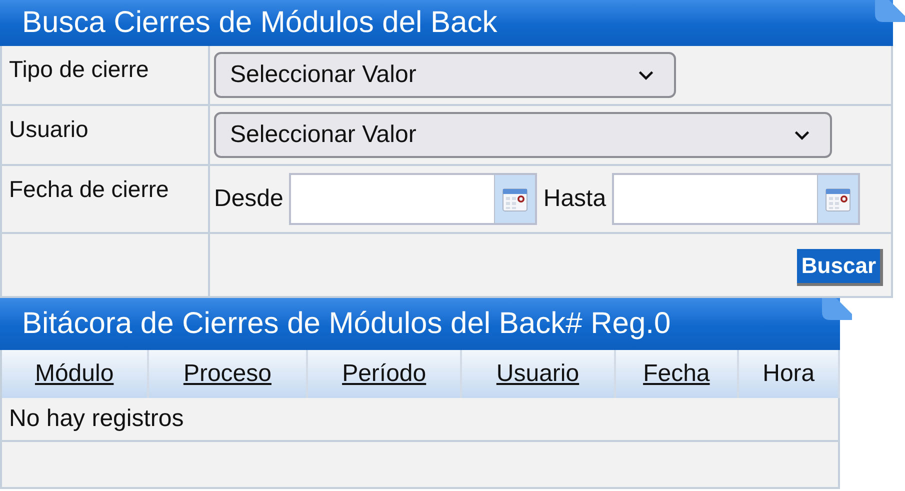 This screenshot has width=905, height=491. What do you see at coordinates (788, 374) in the screenshot?
I see `column-header: Hora` at bounding box center [788, 374].